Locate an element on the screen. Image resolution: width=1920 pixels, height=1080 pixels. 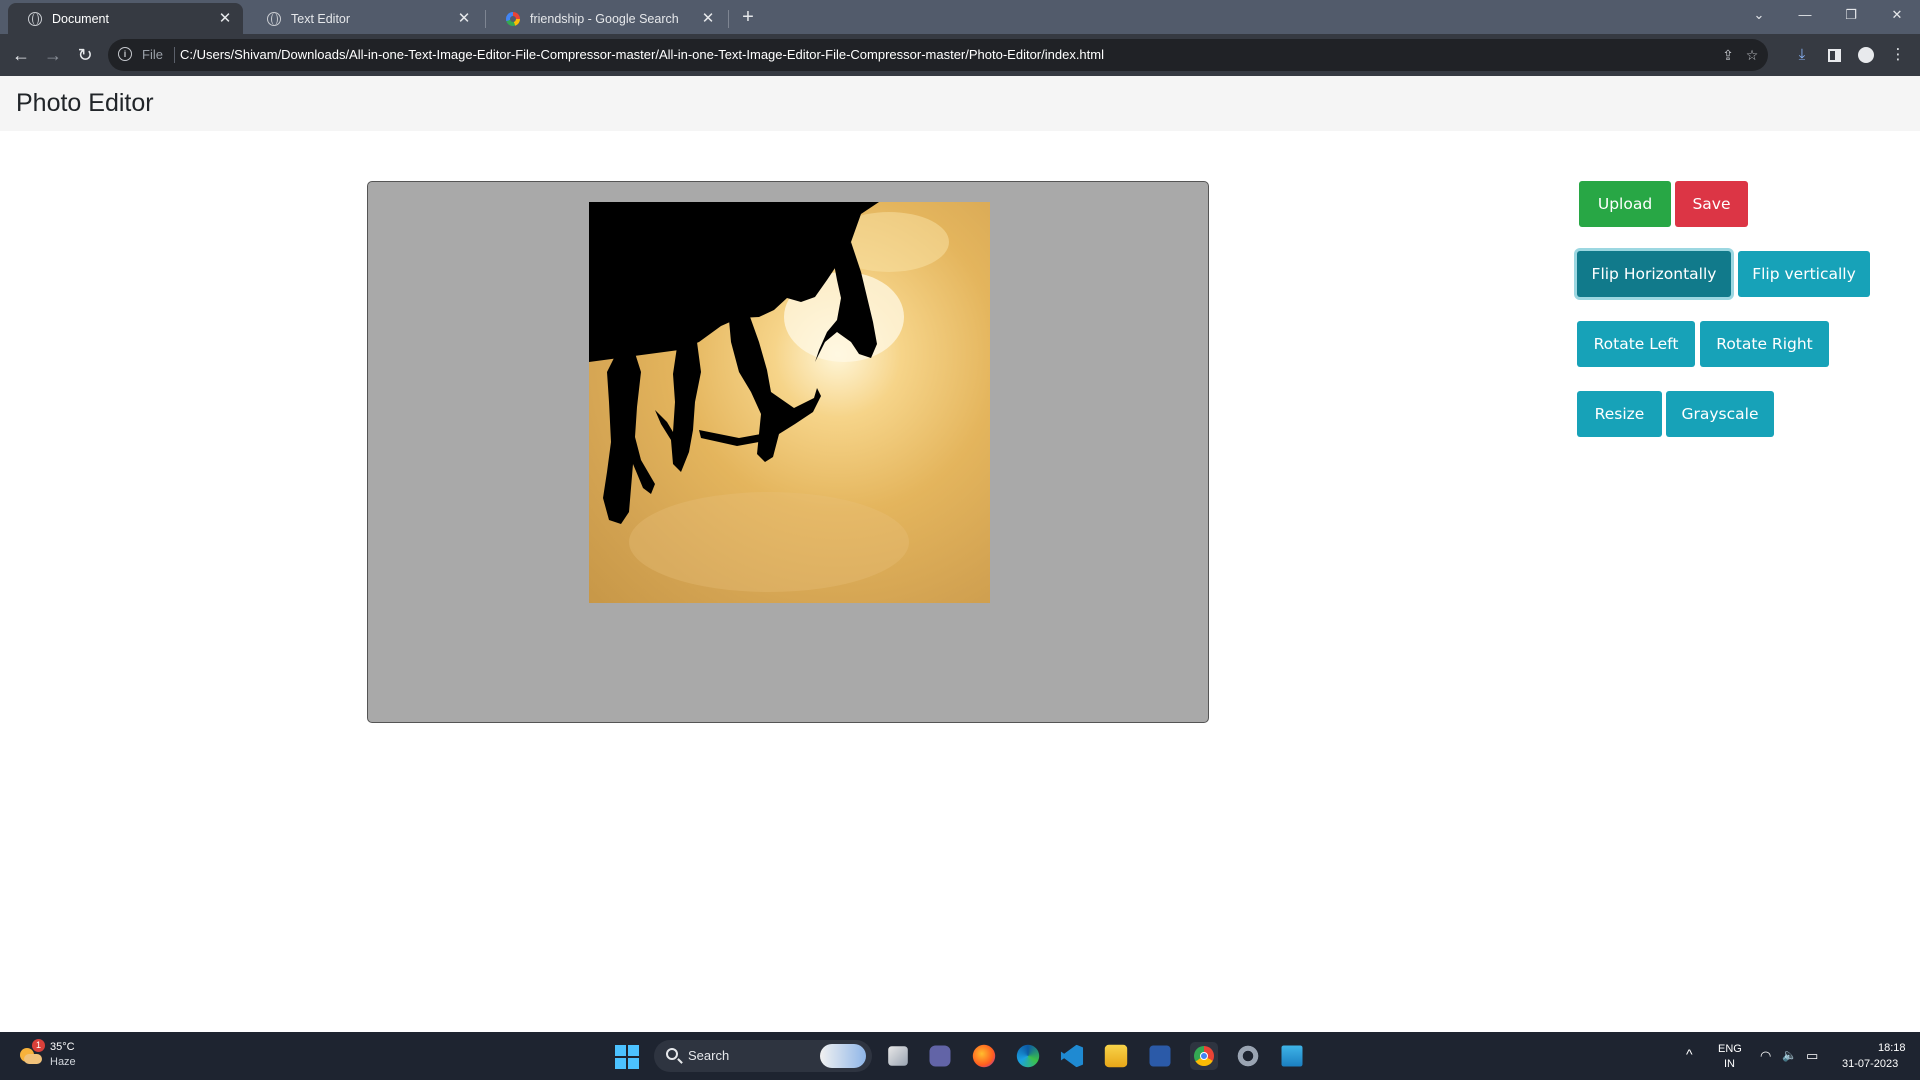
side-panel-icon is located at coordinates (1834, 55).